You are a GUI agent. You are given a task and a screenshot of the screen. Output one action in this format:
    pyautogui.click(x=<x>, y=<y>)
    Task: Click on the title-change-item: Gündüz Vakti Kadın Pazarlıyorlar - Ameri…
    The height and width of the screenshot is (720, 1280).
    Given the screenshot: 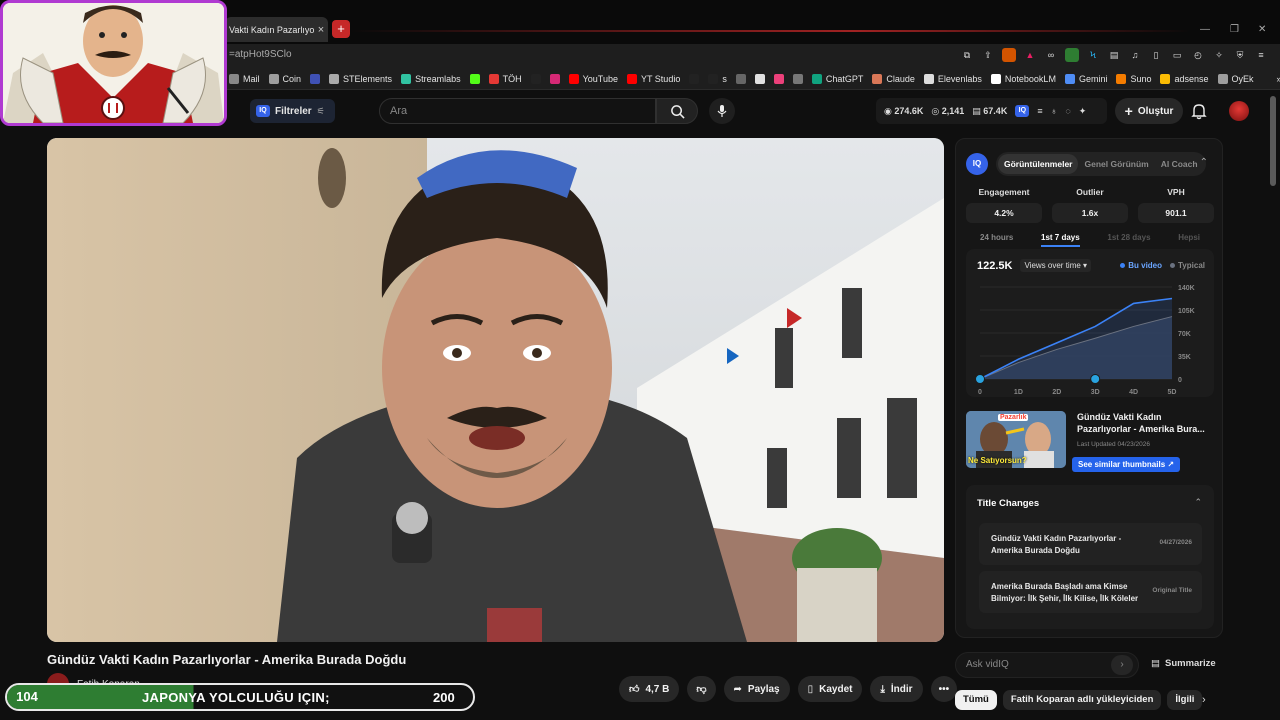 What is the action you would take?
    pyautogui.click(x=1090, y=544)
    